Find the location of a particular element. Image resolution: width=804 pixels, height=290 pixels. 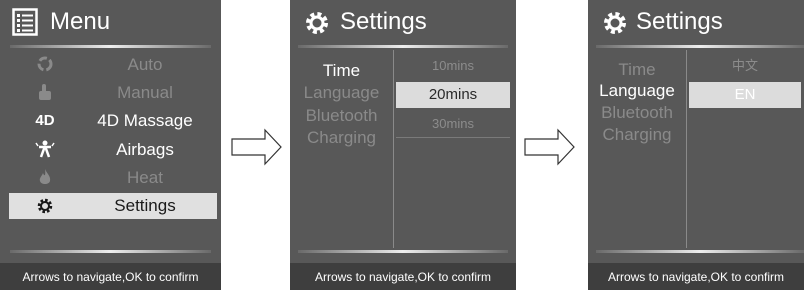

time-option-30mins: 30mins is located at coordinates (453, 124).